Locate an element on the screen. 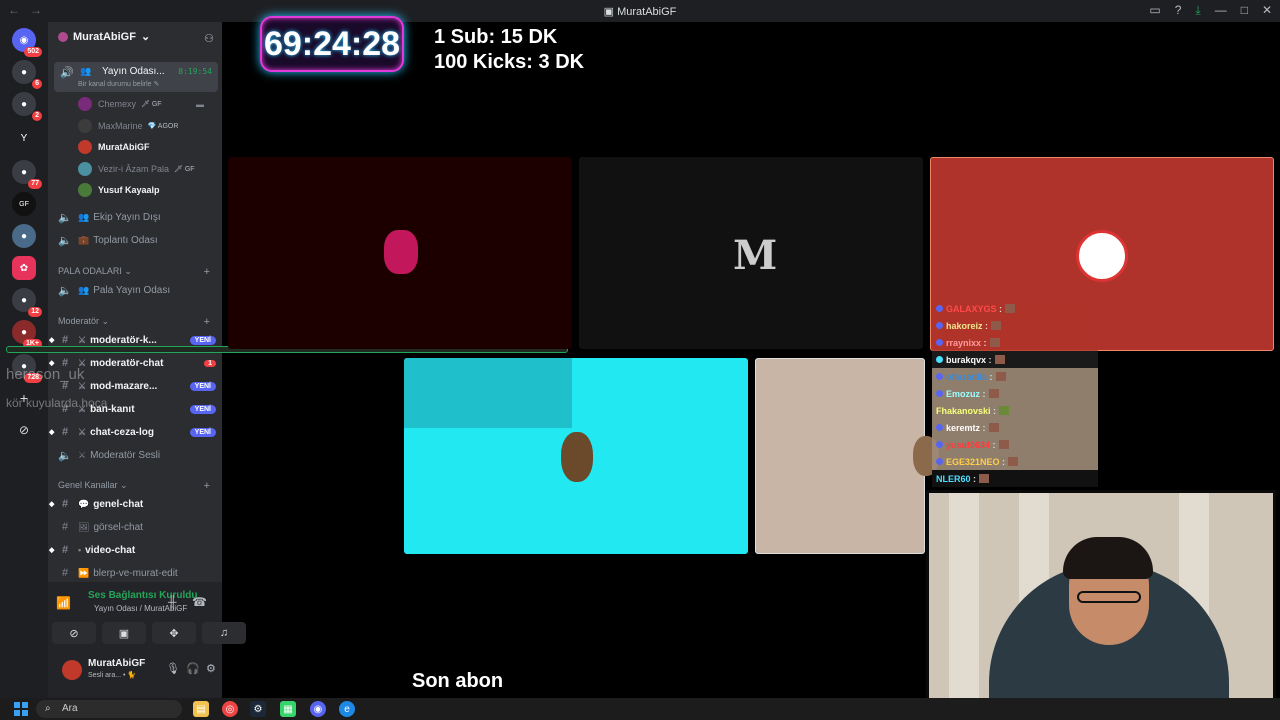  edge-icon: e is located at coordinates (347, 709).